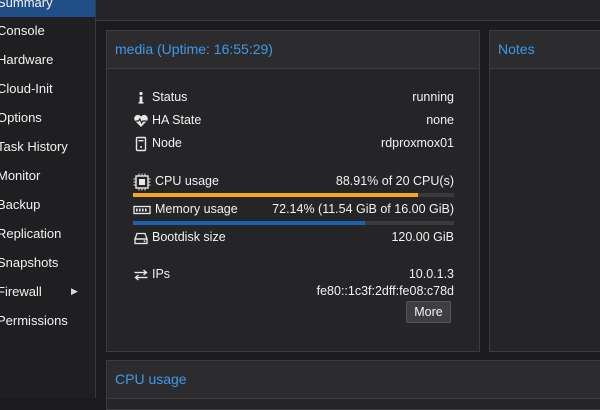 This screenshot has height=410, width=600. I want to click on sidebar-item-options: Options, so click(47, 117).